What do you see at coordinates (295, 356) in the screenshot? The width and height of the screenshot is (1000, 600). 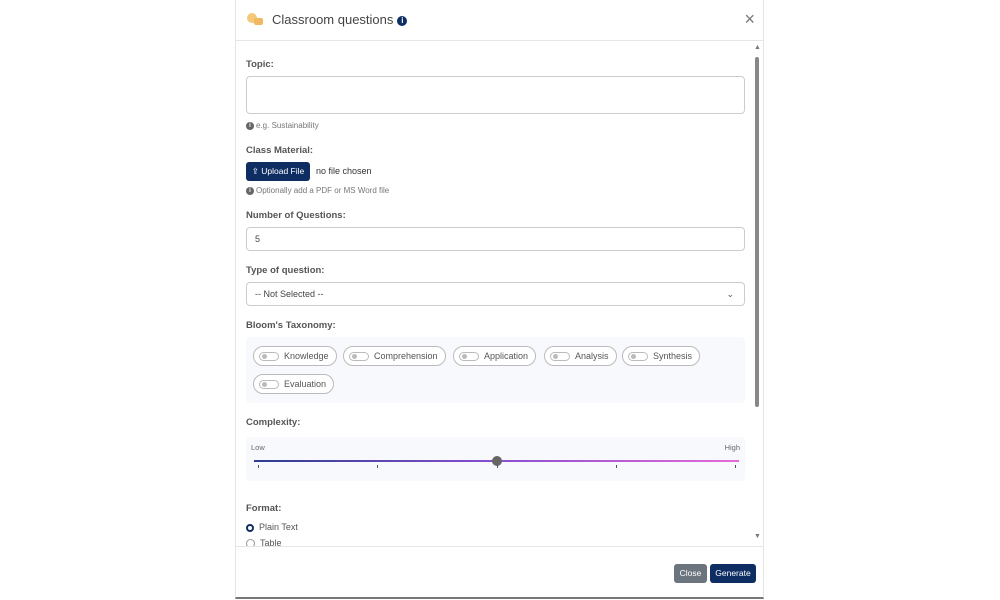 I see `bloom-toggle-knowledge: Knowledge` at bounding box center [295, 356].